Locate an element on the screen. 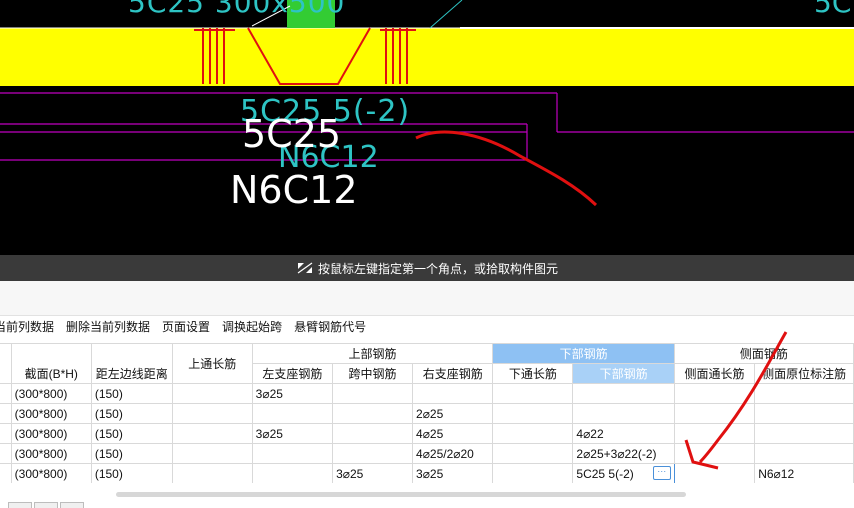 The image size is (854, 508). bottom-tab-strip is located at coordinates (427, 505).